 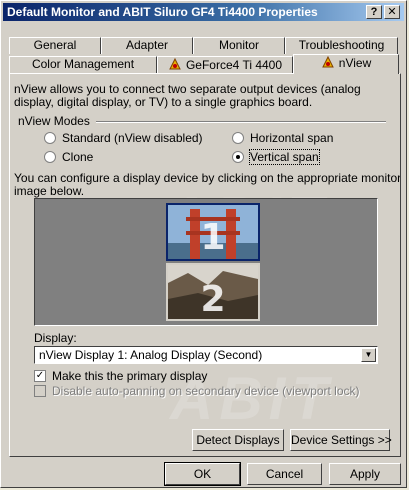 I want to click on close-button: ✕, so click(x=392, y=12).